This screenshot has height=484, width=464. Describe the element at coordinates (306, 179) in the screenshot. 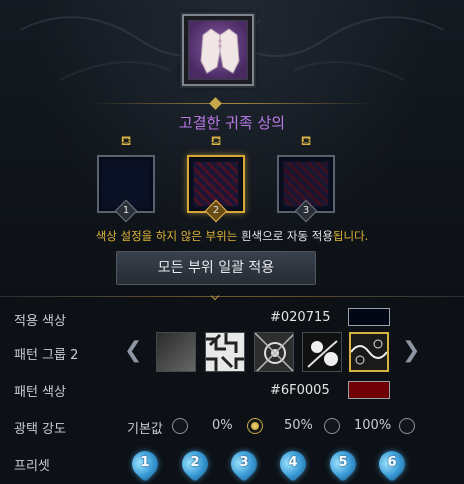

I see `part-slot-3: ⛾ 3` at that location.